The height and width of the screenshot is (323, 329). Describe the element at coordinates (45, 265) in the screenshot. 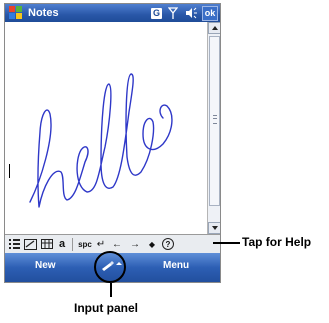

I see `new-softkey: New` at that location.